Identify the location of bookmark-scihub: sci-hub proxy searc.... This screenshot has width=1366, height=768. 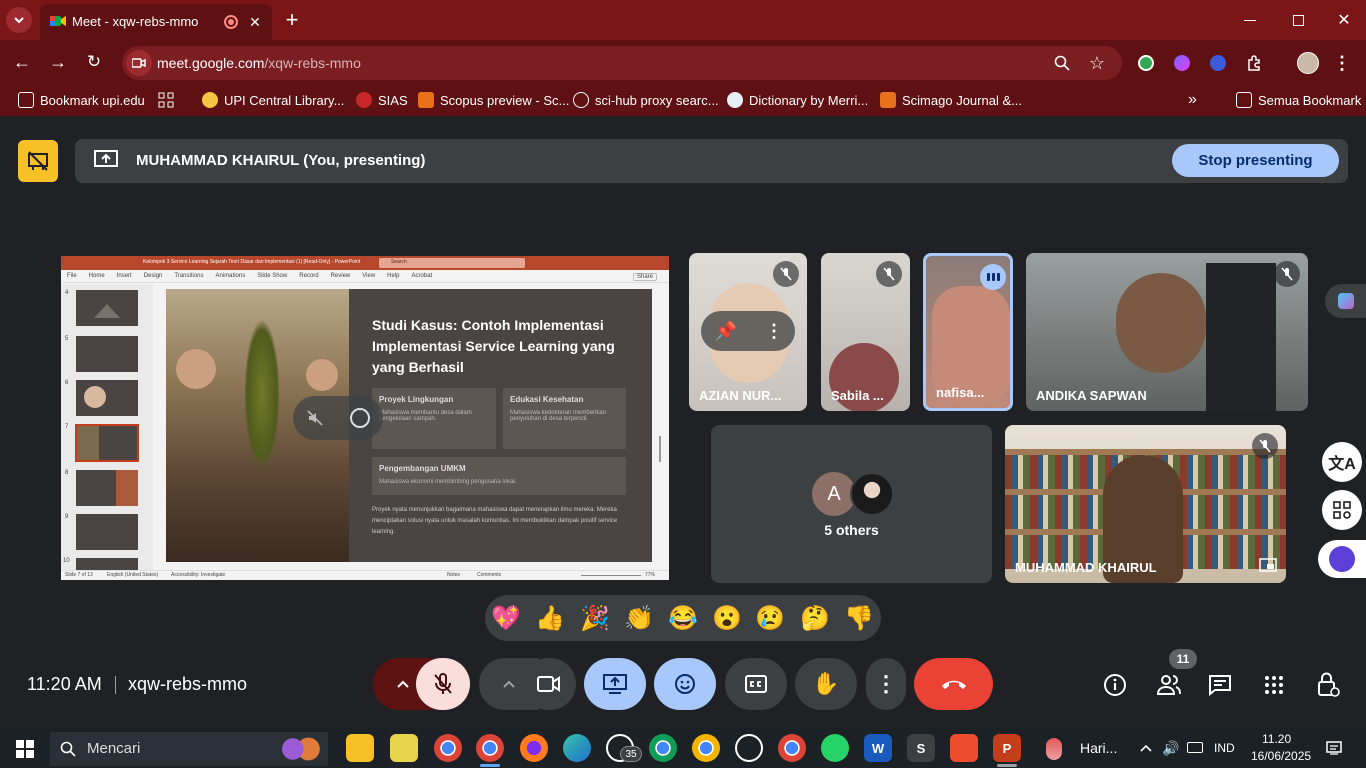
(646, 100).